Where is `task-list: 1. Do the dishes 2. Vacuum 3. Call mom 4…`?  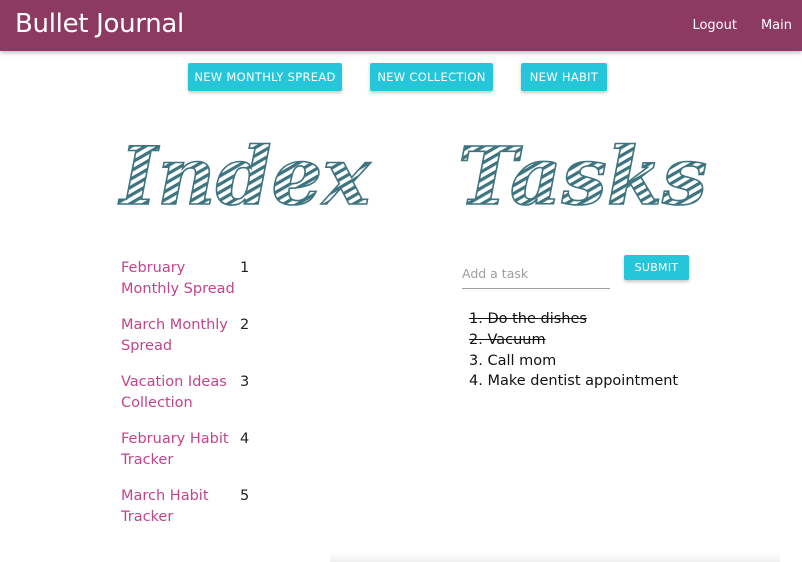 task-list: 1. Do the dishes 2. Vacuum 3. Call mom 4… is located at coordinates (573, 350).